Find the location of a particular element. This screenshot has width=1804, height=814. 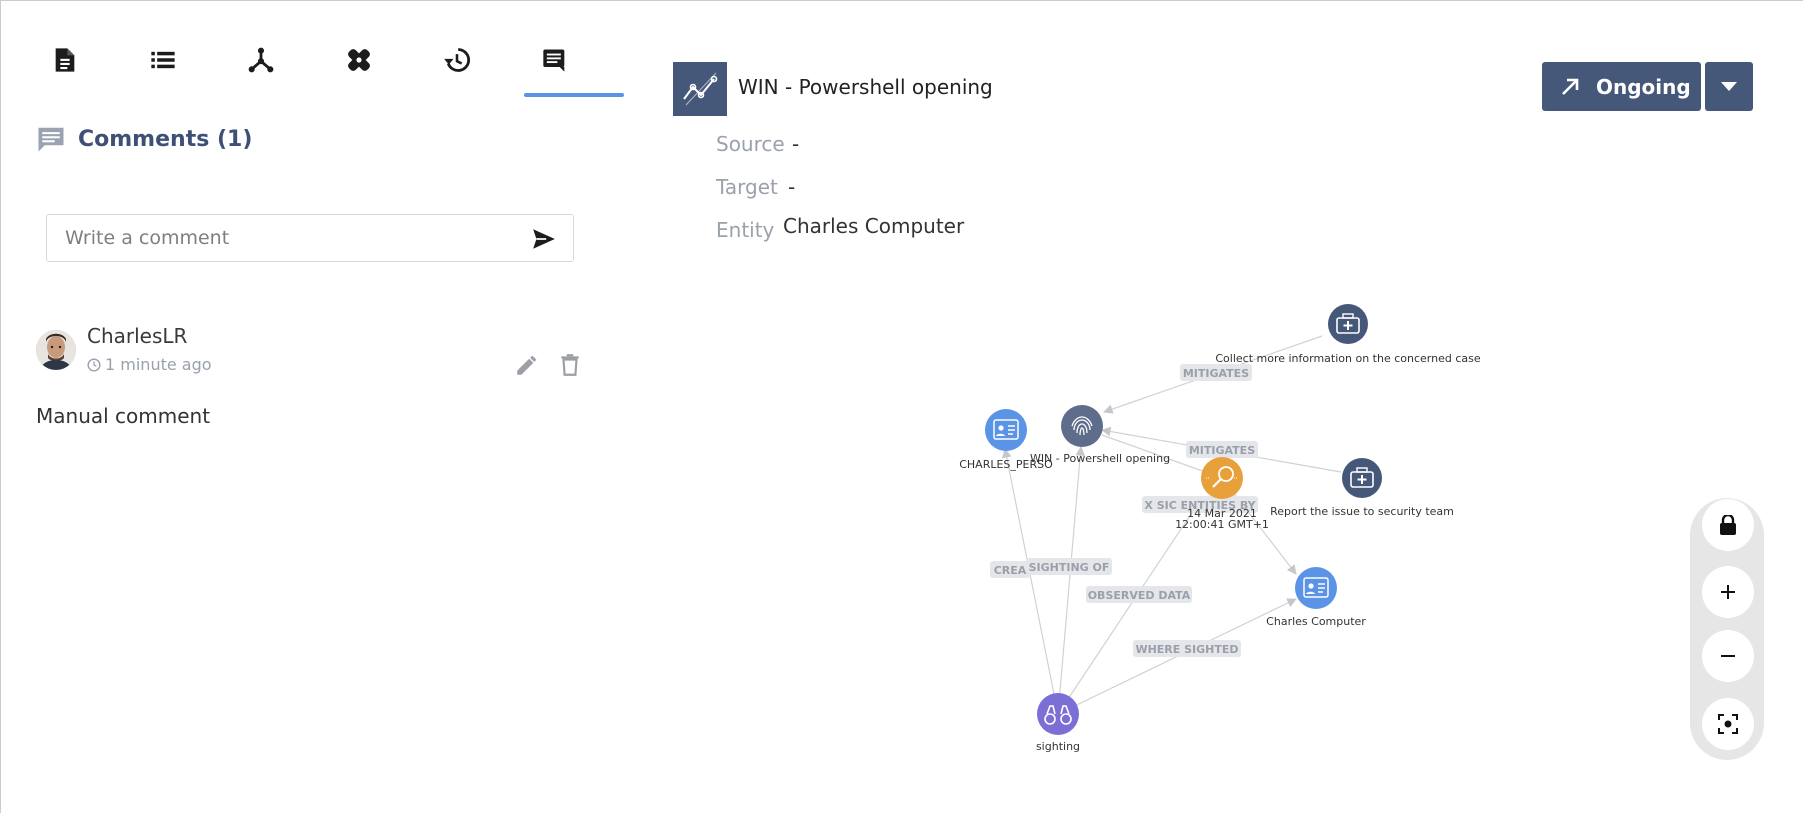

node-sighting: sighting is located at coordinates (1058, 723).